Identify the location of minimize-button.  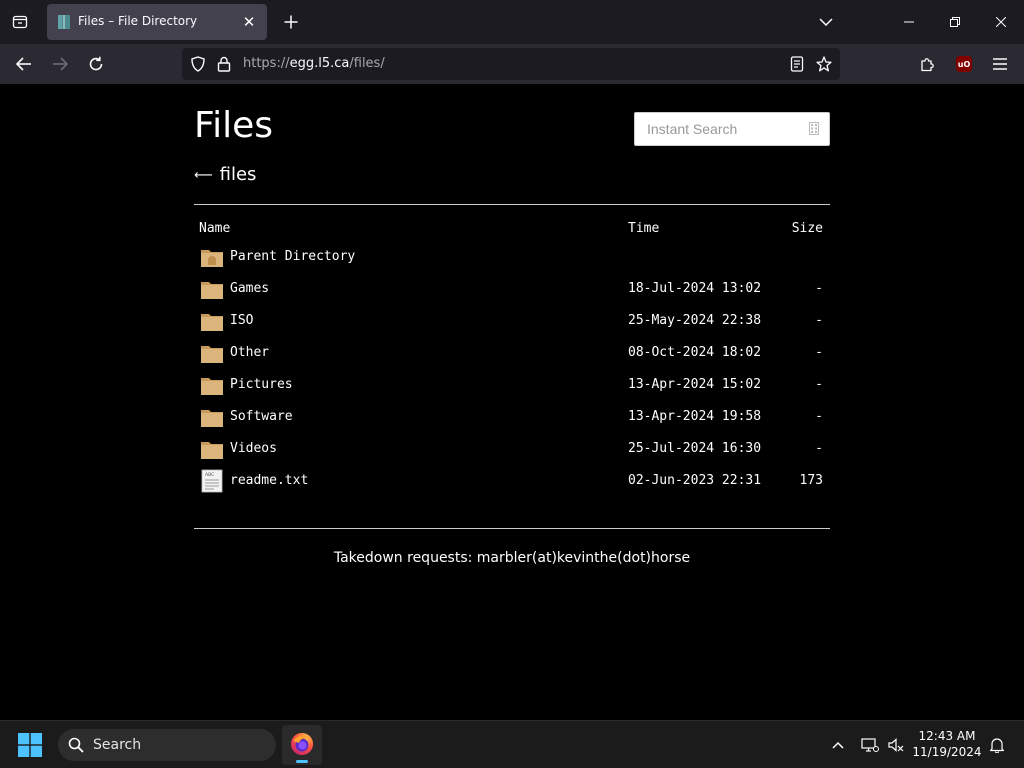
(909, 22).